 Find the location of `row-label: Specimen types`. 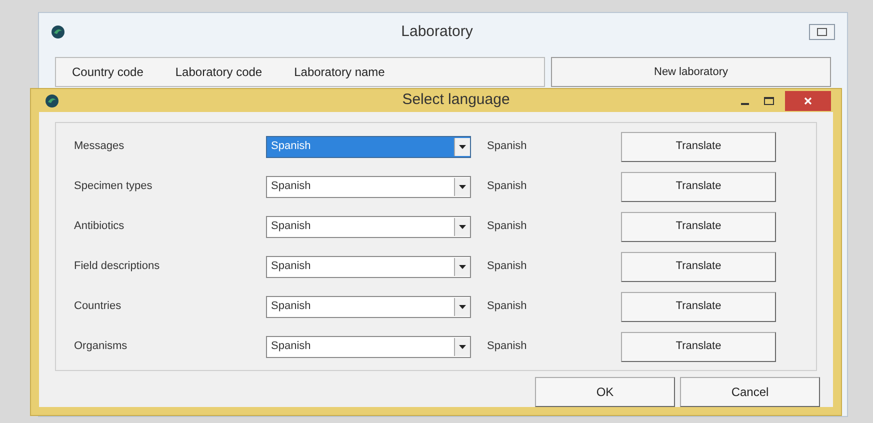

row-label: Specimen types is located at coordinates (113, 186).